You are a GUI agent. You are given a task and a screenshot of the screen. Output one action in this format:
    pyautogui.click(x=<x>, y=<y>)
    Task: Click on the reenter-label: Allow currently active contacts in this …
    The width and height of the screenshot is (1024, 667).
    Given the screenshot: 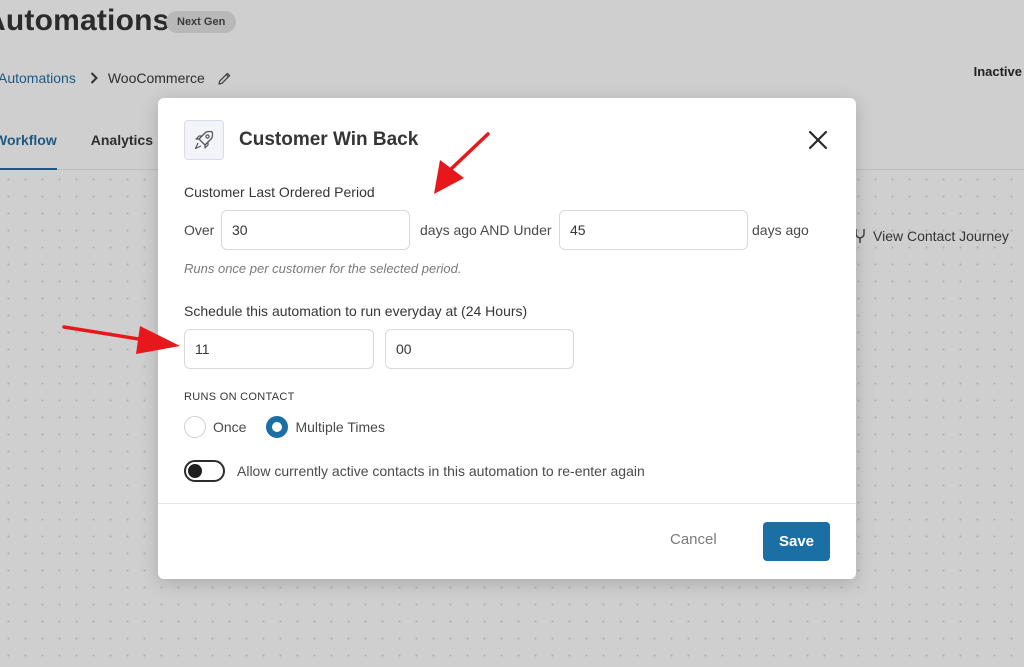 What is the action you would take?
    pyautogui.click(x=441, y=471)
    